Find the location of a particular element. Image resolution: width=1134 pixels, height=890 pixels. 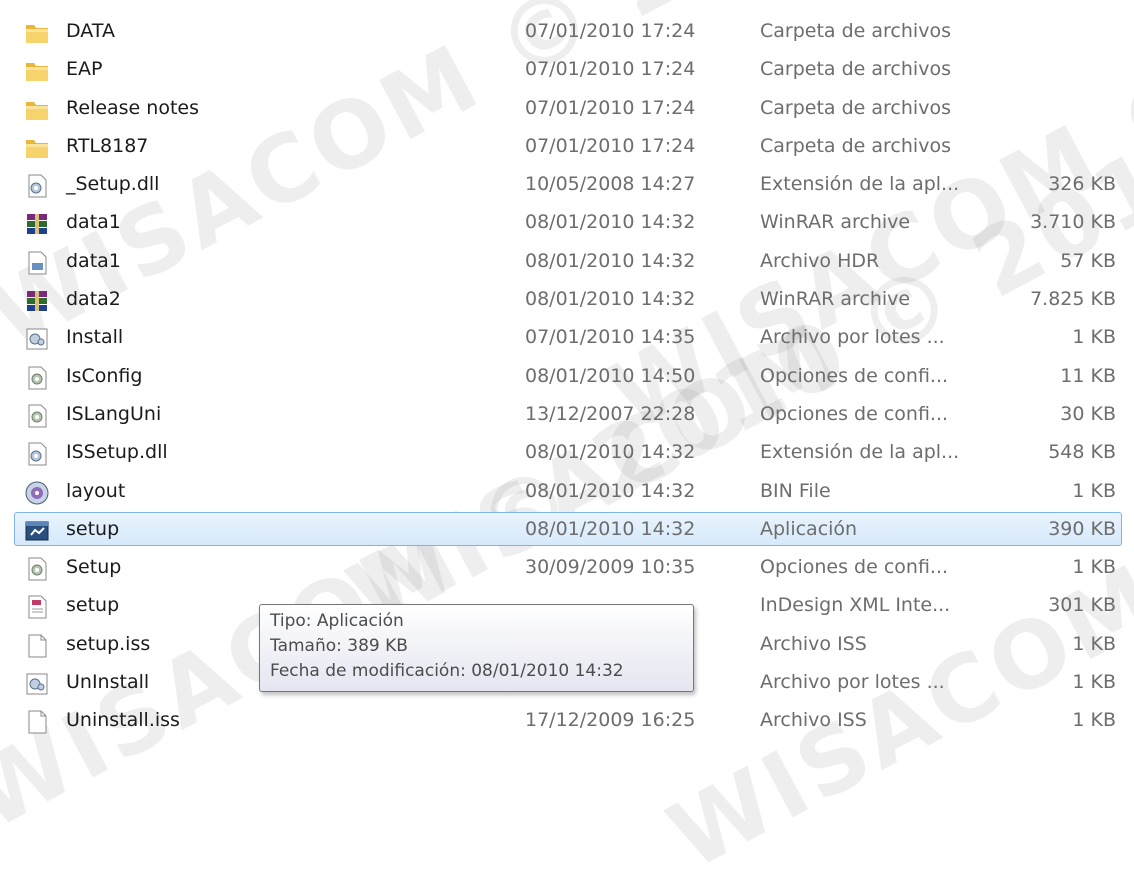

tooltip-modified: Fecha de modificación: 08/01/2010 14:32 is located at coordinates (447, 671).